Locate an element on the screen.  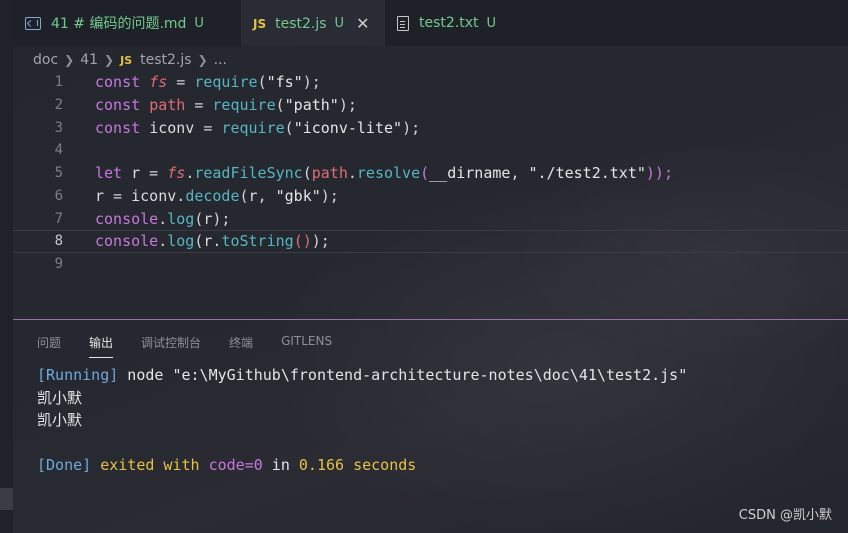
code-token: "iconv-lite" is located at coordinates (348, 127).